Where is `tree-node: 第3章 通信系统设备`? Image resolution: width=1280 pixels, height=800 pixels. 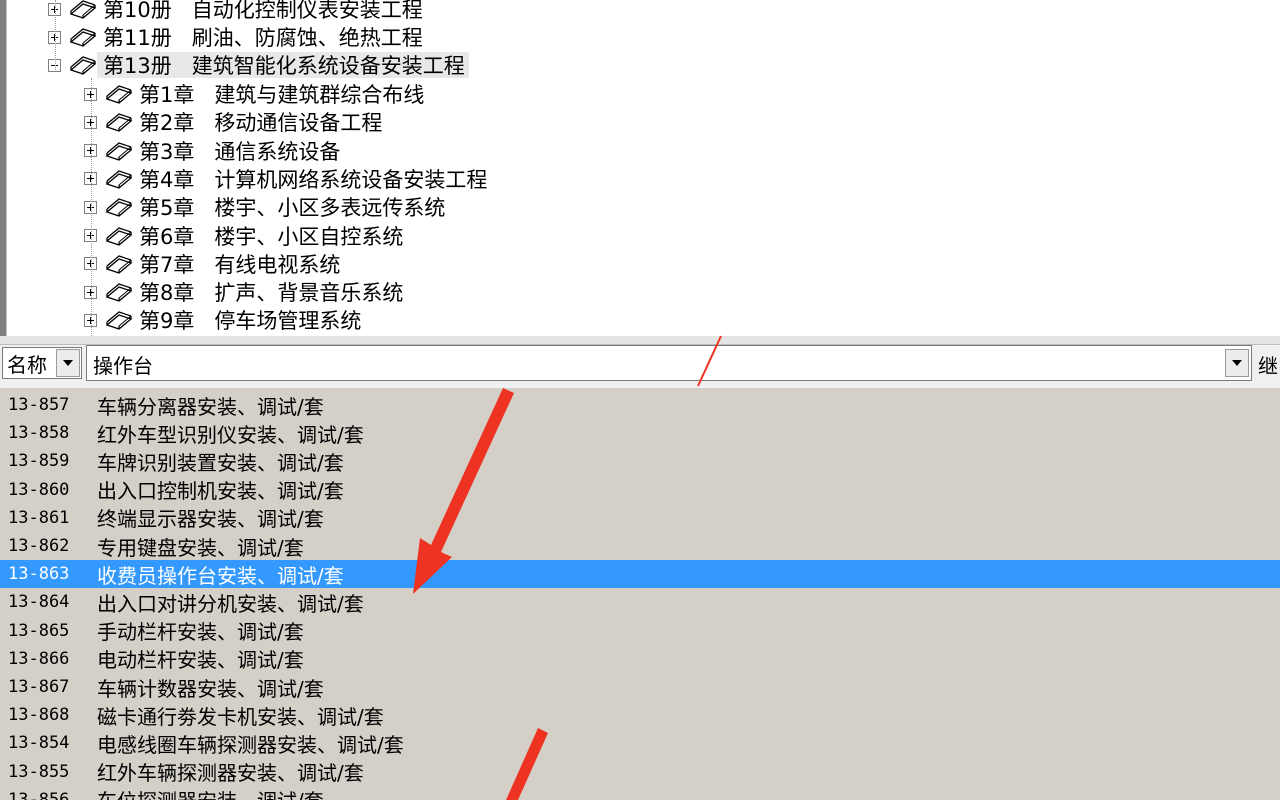
tree-node: 第3章 通信系统设备 is located at coordinates (214, 151).